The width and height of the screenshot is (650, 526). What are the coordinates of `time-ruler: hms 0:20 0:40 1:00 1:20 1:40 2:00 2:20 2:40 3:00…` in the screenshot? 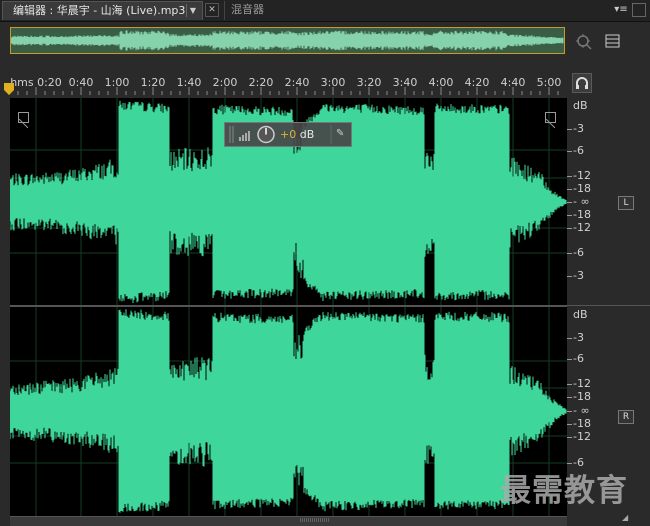 It's located at (283, 84).